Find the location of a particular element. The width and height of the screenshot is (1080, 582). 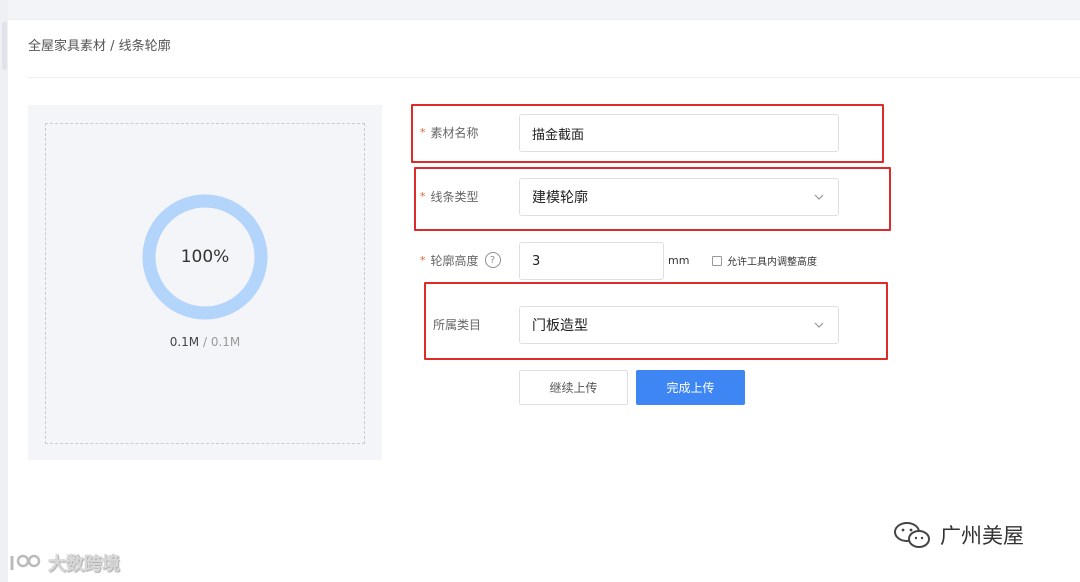

form-row-category: 所属类目 is located at coordinates (457, 324).